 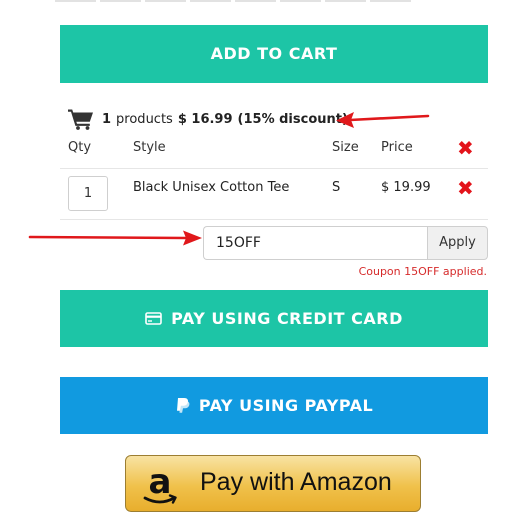 I want to click on pay-paypal-label: PAY USING PAYPAL, so click(x=286, y=405).